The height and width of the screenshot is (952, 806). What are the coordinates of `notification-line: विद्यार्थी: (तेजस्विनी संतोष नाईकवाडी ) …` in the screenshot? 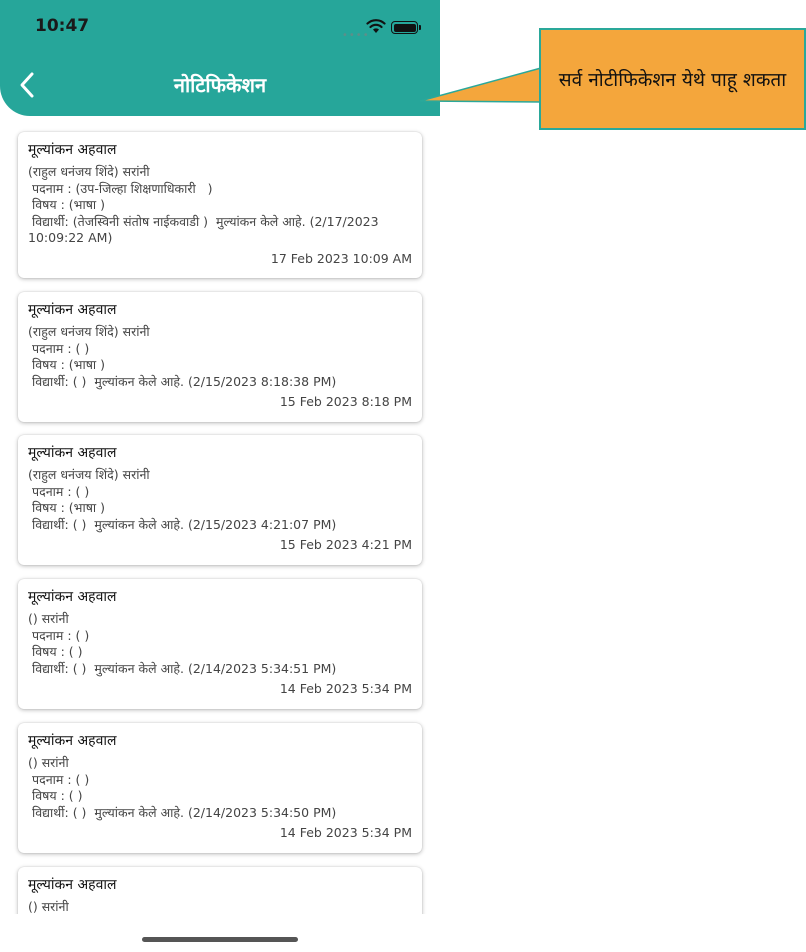 It's located at (205, 229).